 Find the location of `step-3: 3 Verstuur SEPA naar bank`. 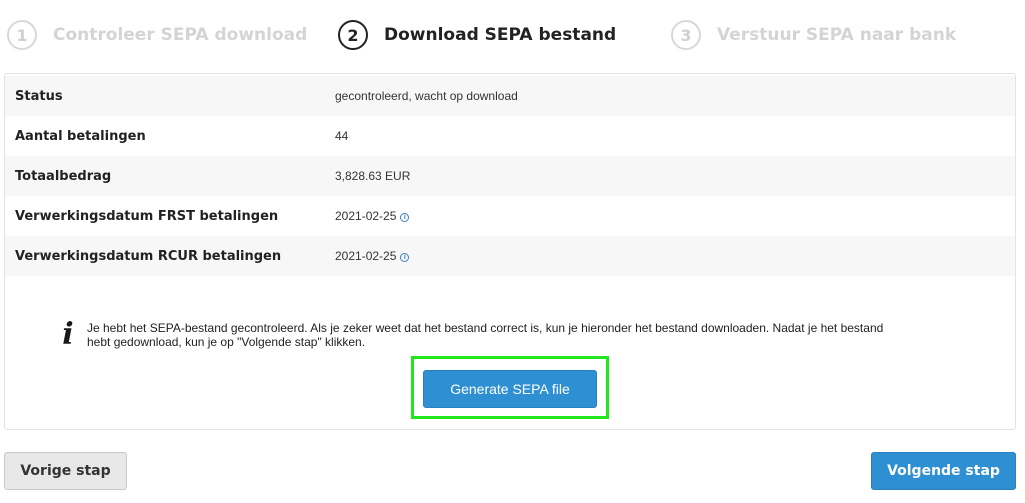

step-3: 3 Verstuur SEPA naar bank is located at coordinates (813, 35).